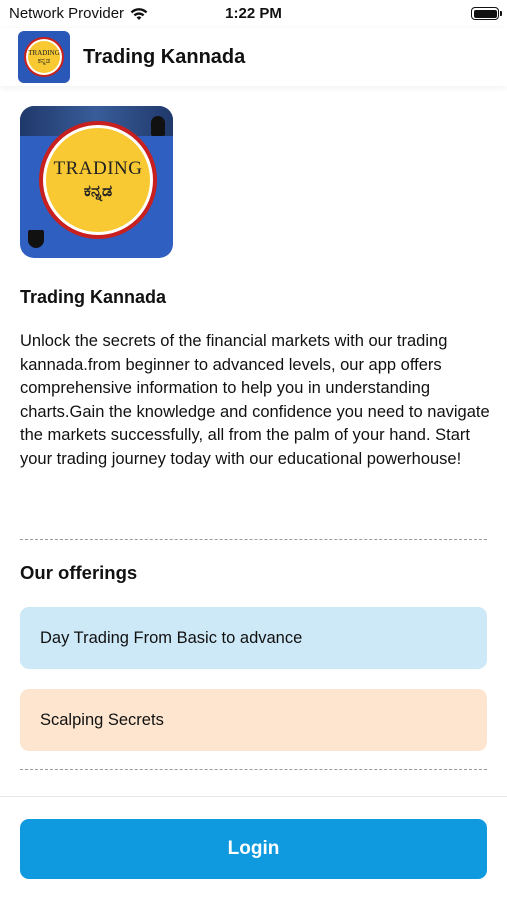 The width and height of the screenshot is (507, 900). Describe the element at coordinates (253, 720) in the screenshot. I see `offering-item-scalping: Scalping Secrets` at that location.